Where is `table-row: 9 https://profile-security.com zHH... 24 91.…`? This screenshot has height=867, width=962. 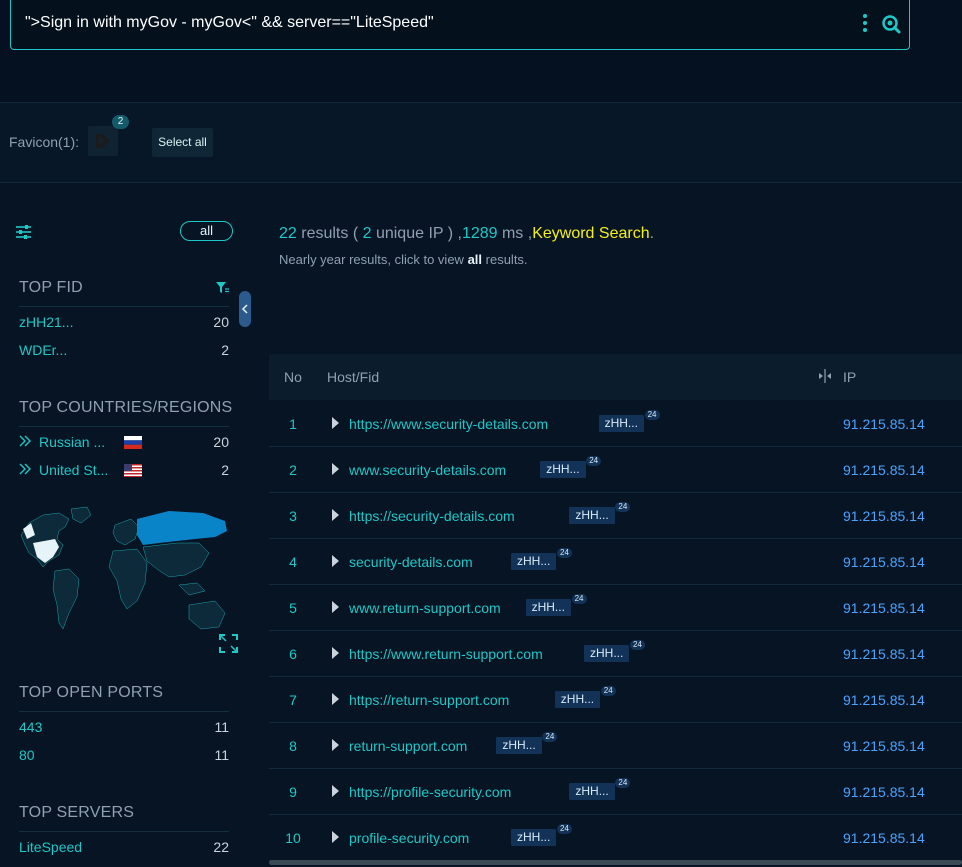
table-row: 9 https://profile-security.com zHH... 24 91.… is located at coordinates (615, 792).